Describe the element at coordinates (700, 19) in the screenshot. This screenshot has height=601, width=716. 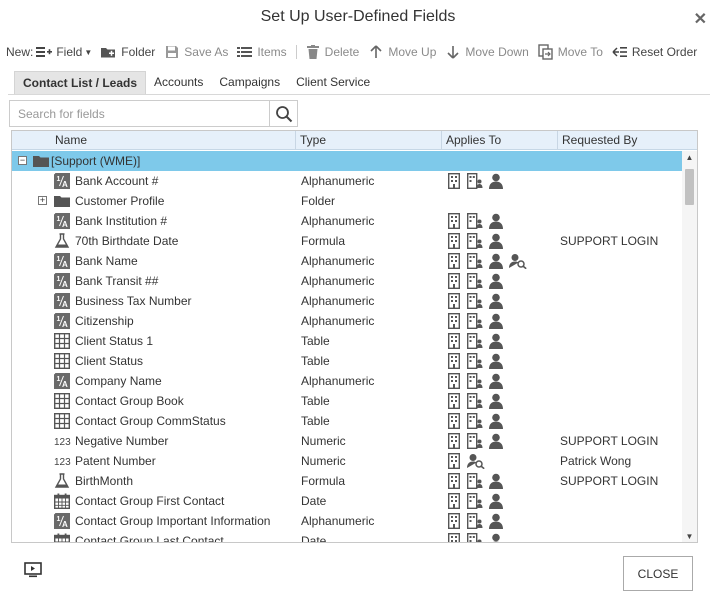
I see `close-icon: ✕` at that location.